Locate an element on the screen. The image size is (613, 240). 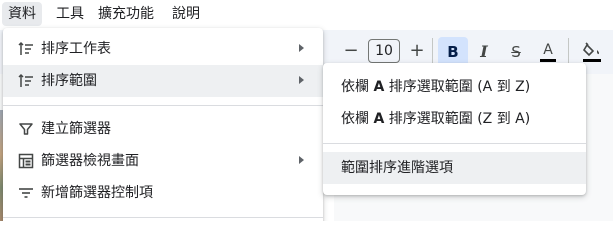
submenu-item-label: 依欄 A 排序選取範圍 (A 到 Z) is located at coordinates (436, 87).